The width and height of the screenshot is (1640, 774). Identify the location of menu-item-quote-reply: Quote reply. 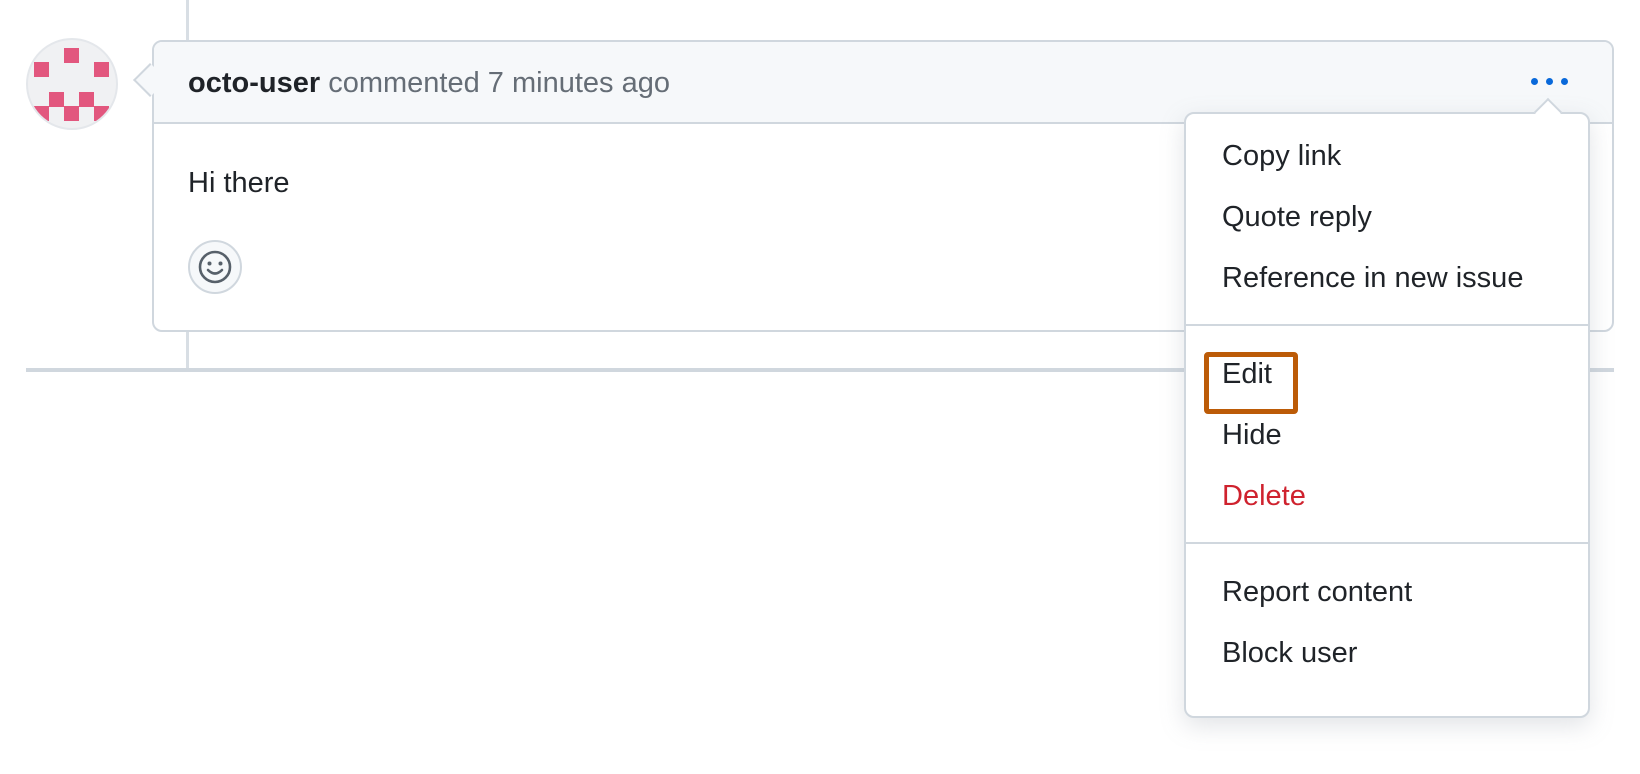
(1297, 217).